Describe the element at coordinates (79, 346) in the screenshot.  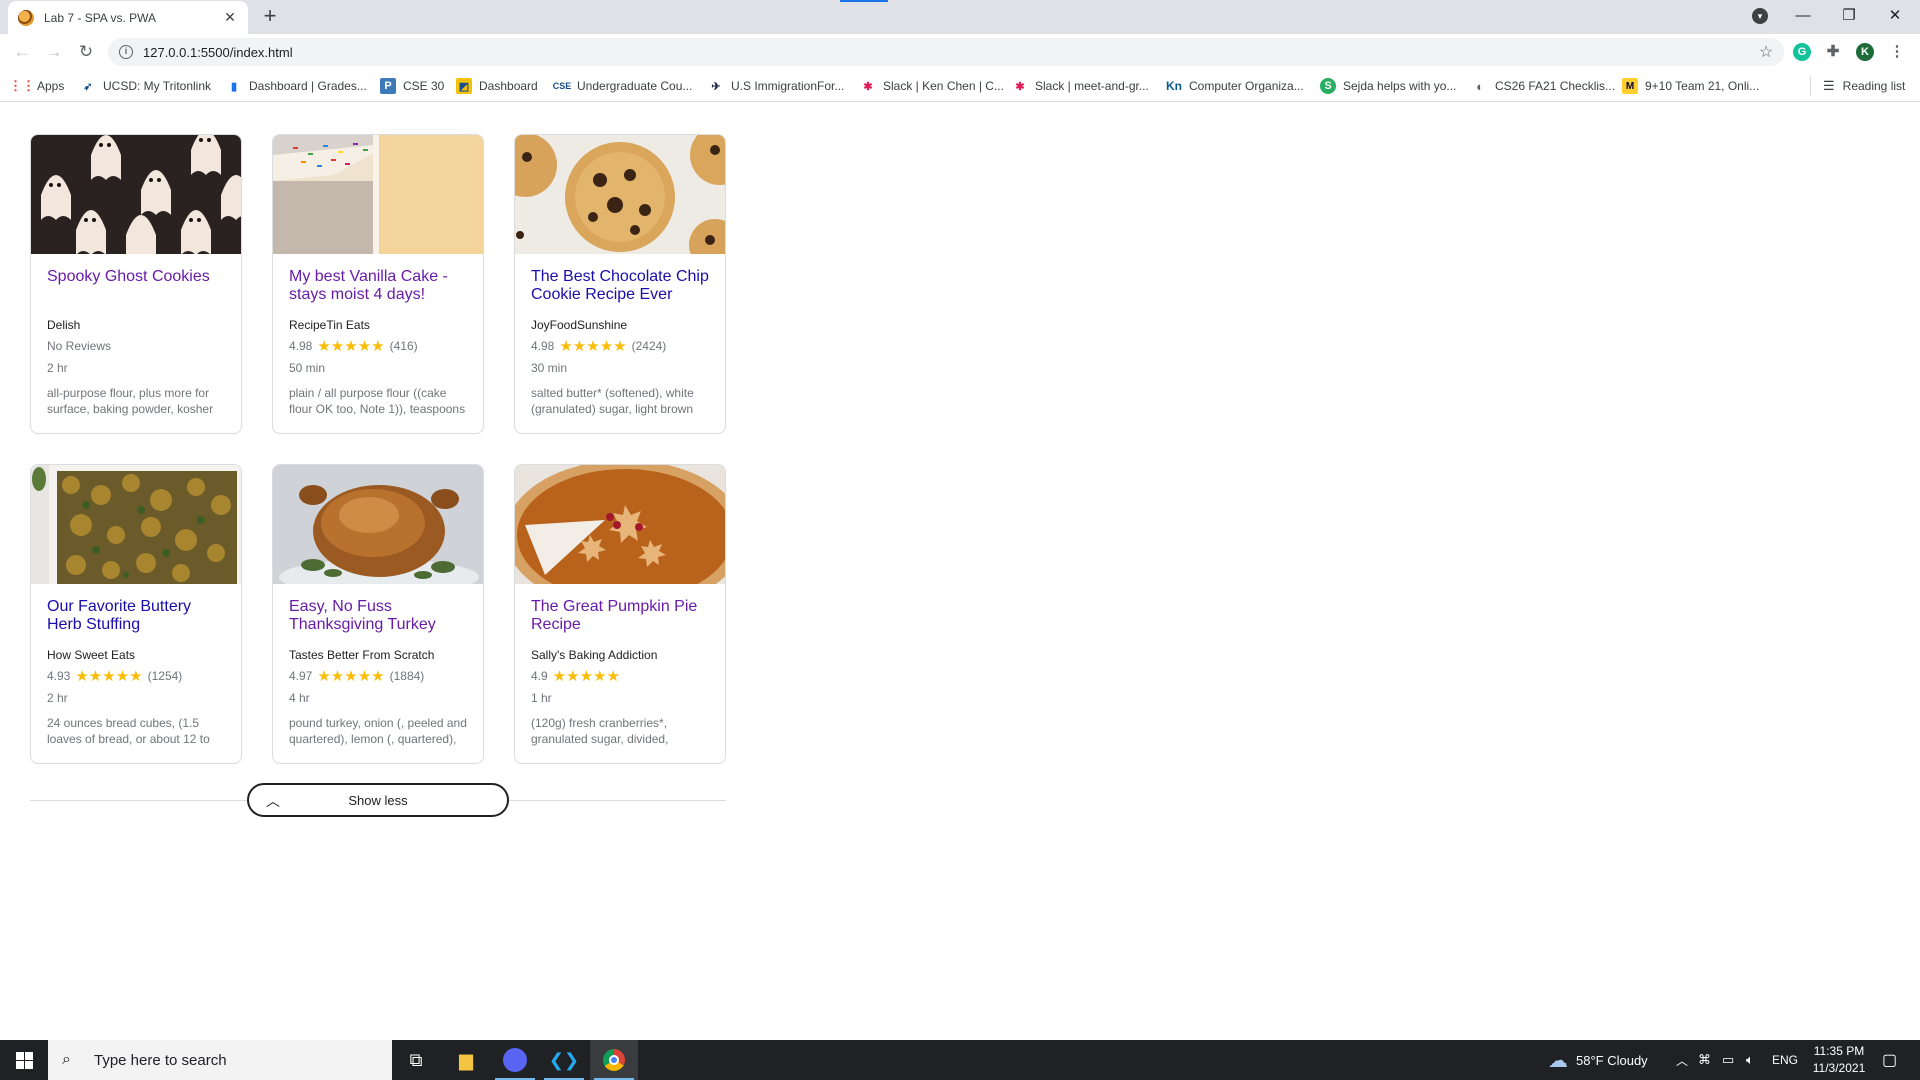
I see `rating-value: No Reviews` at that location.